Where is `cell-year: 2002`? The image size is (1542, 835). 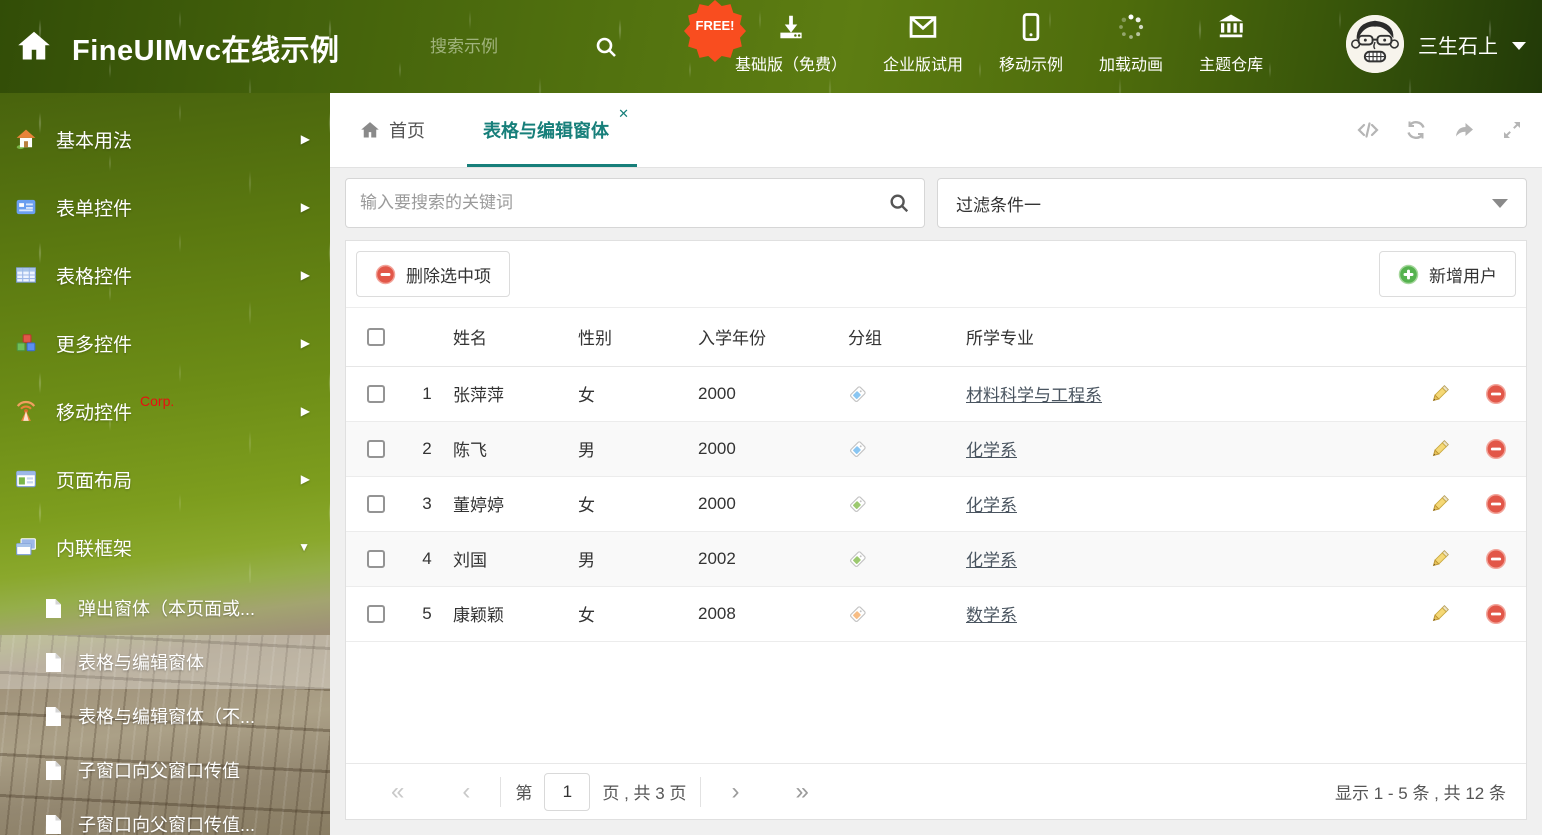 cell-year: 2002 is located at coordinates (773, 559).